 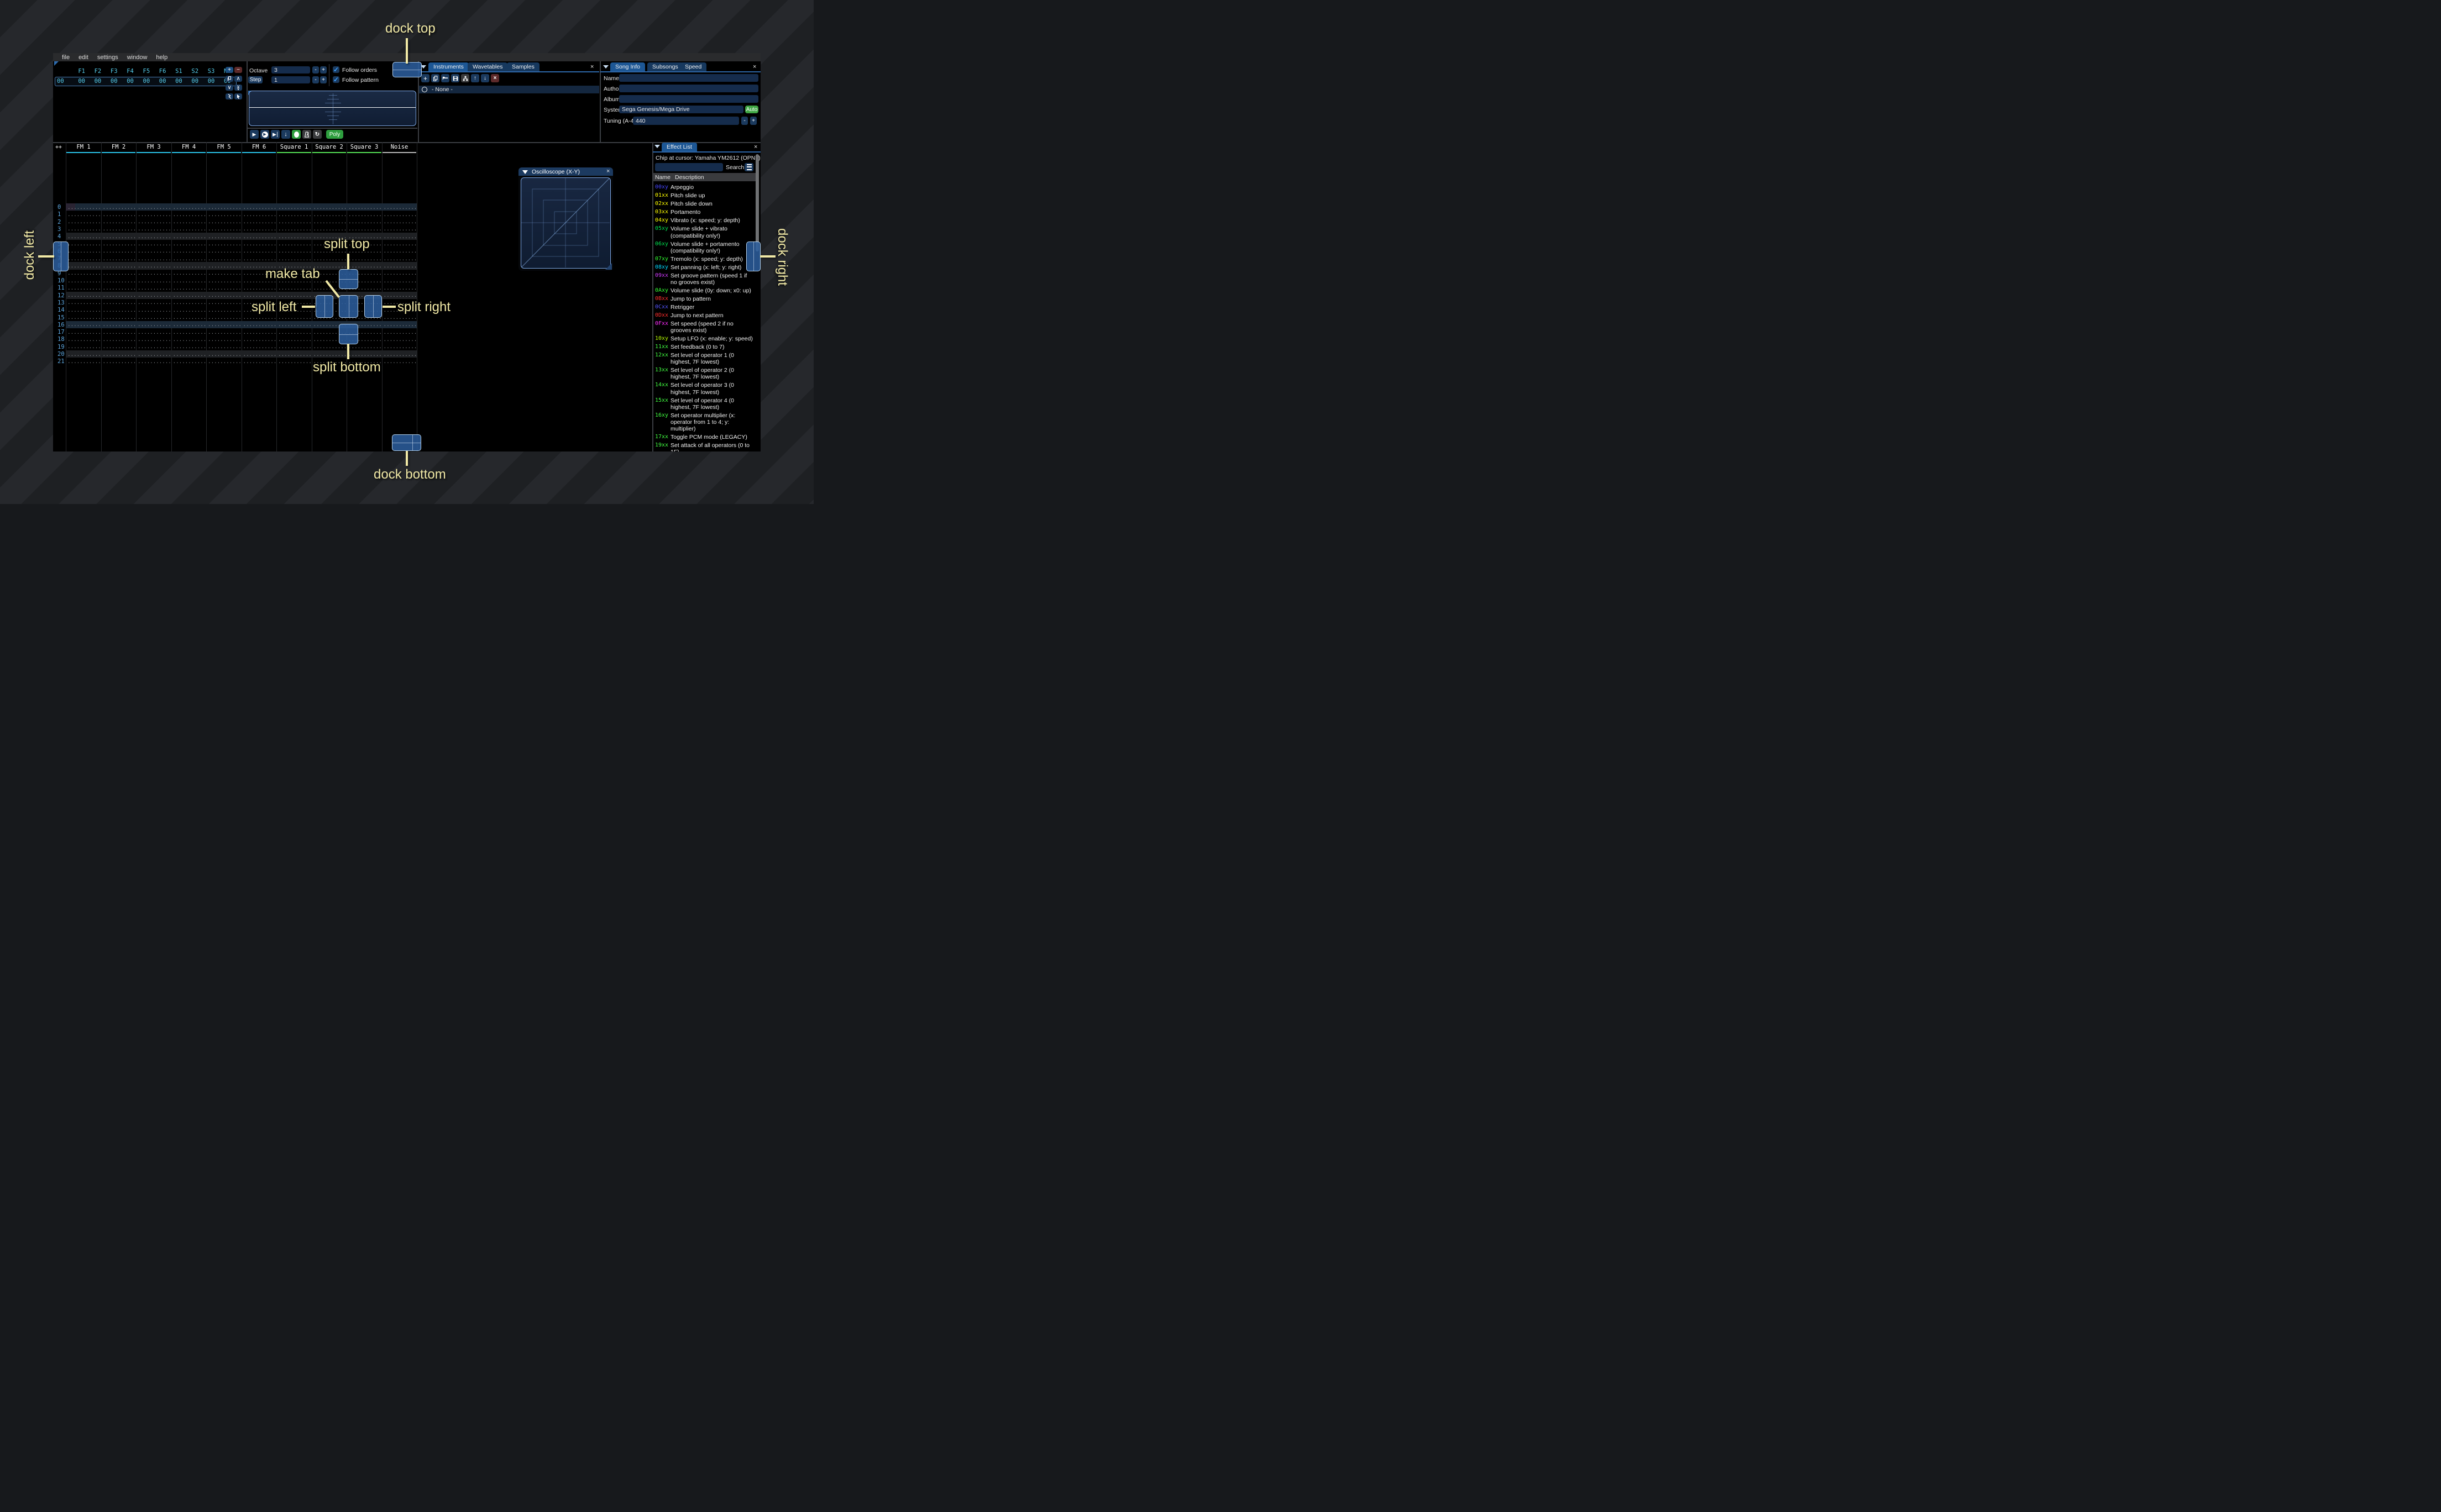 I want to click on tab-samples: Samples, so click(x=523, y=66).